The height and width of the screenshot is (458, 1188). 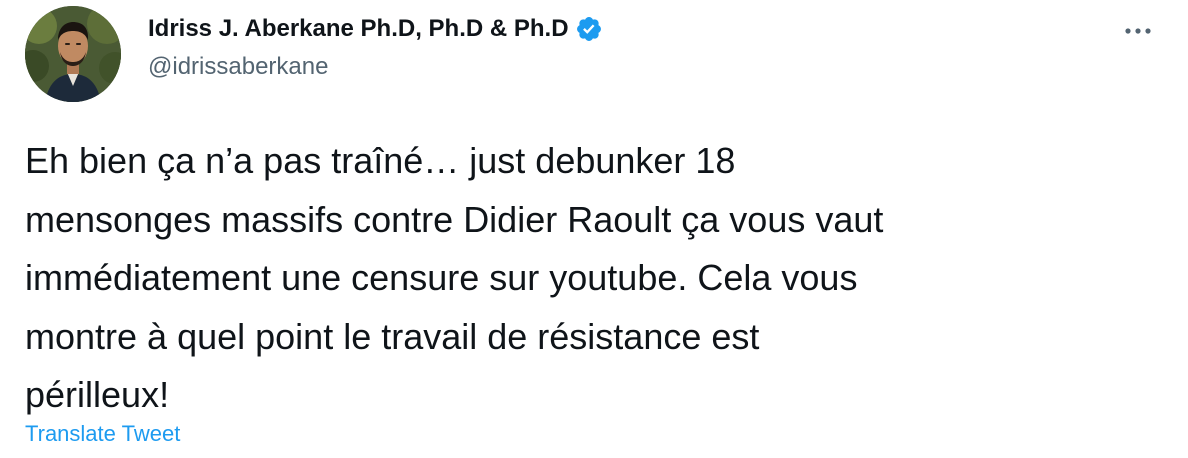 I want to click on author-name-row: Idriss J. Aberkane Ph.D, Ph.D & Ph.D, so click(x=375, y=29).